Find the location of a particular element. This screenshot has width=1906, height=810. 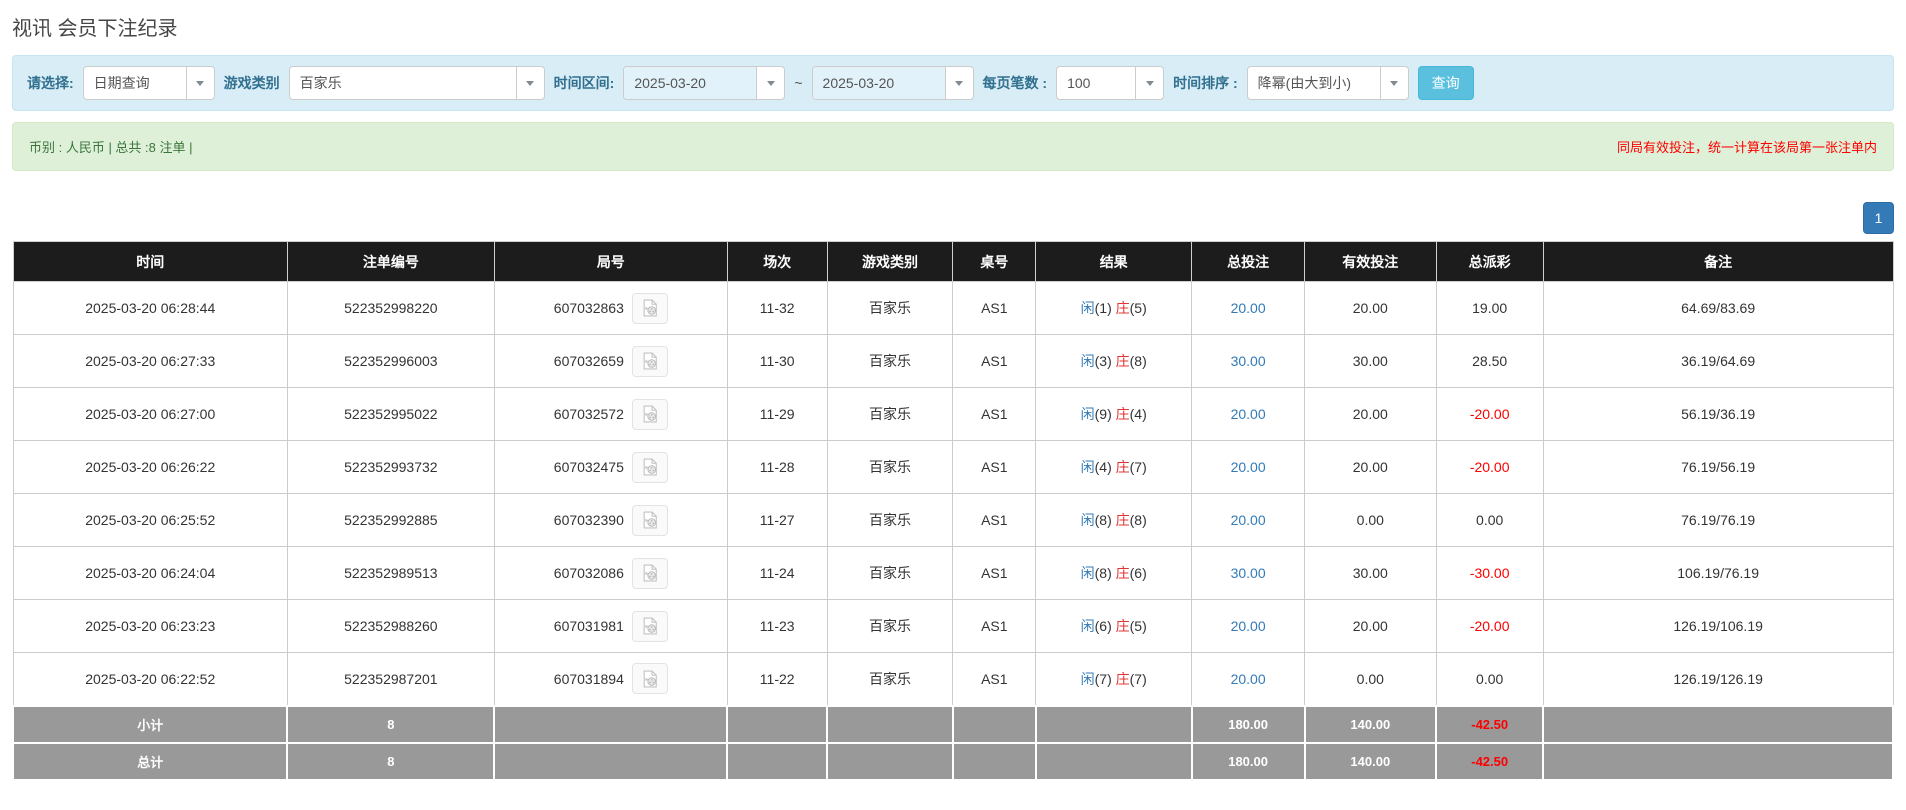

subtotal-payout: -42.50 is located at coordinates (1490, 724).